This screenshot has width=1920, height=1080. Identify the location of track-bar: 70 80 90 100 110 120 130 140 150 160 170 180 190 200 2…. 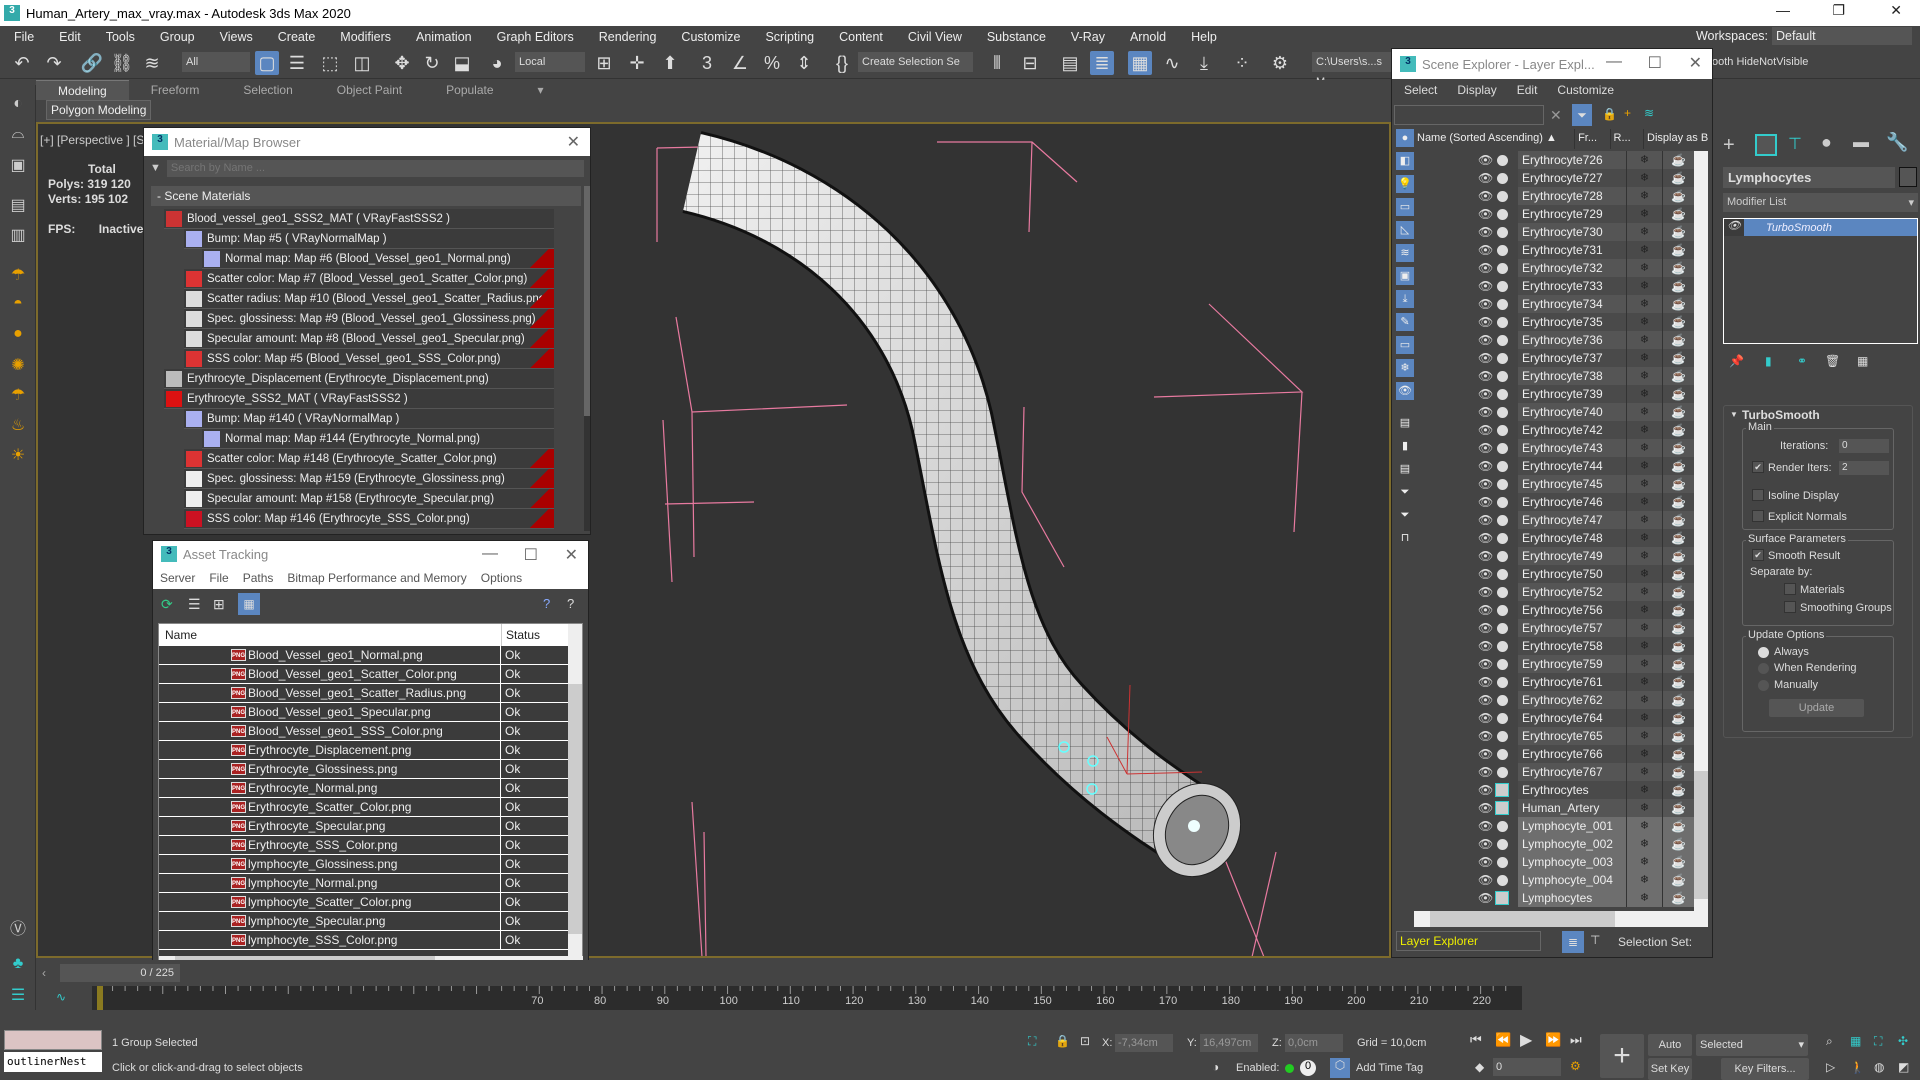
(807, 998).